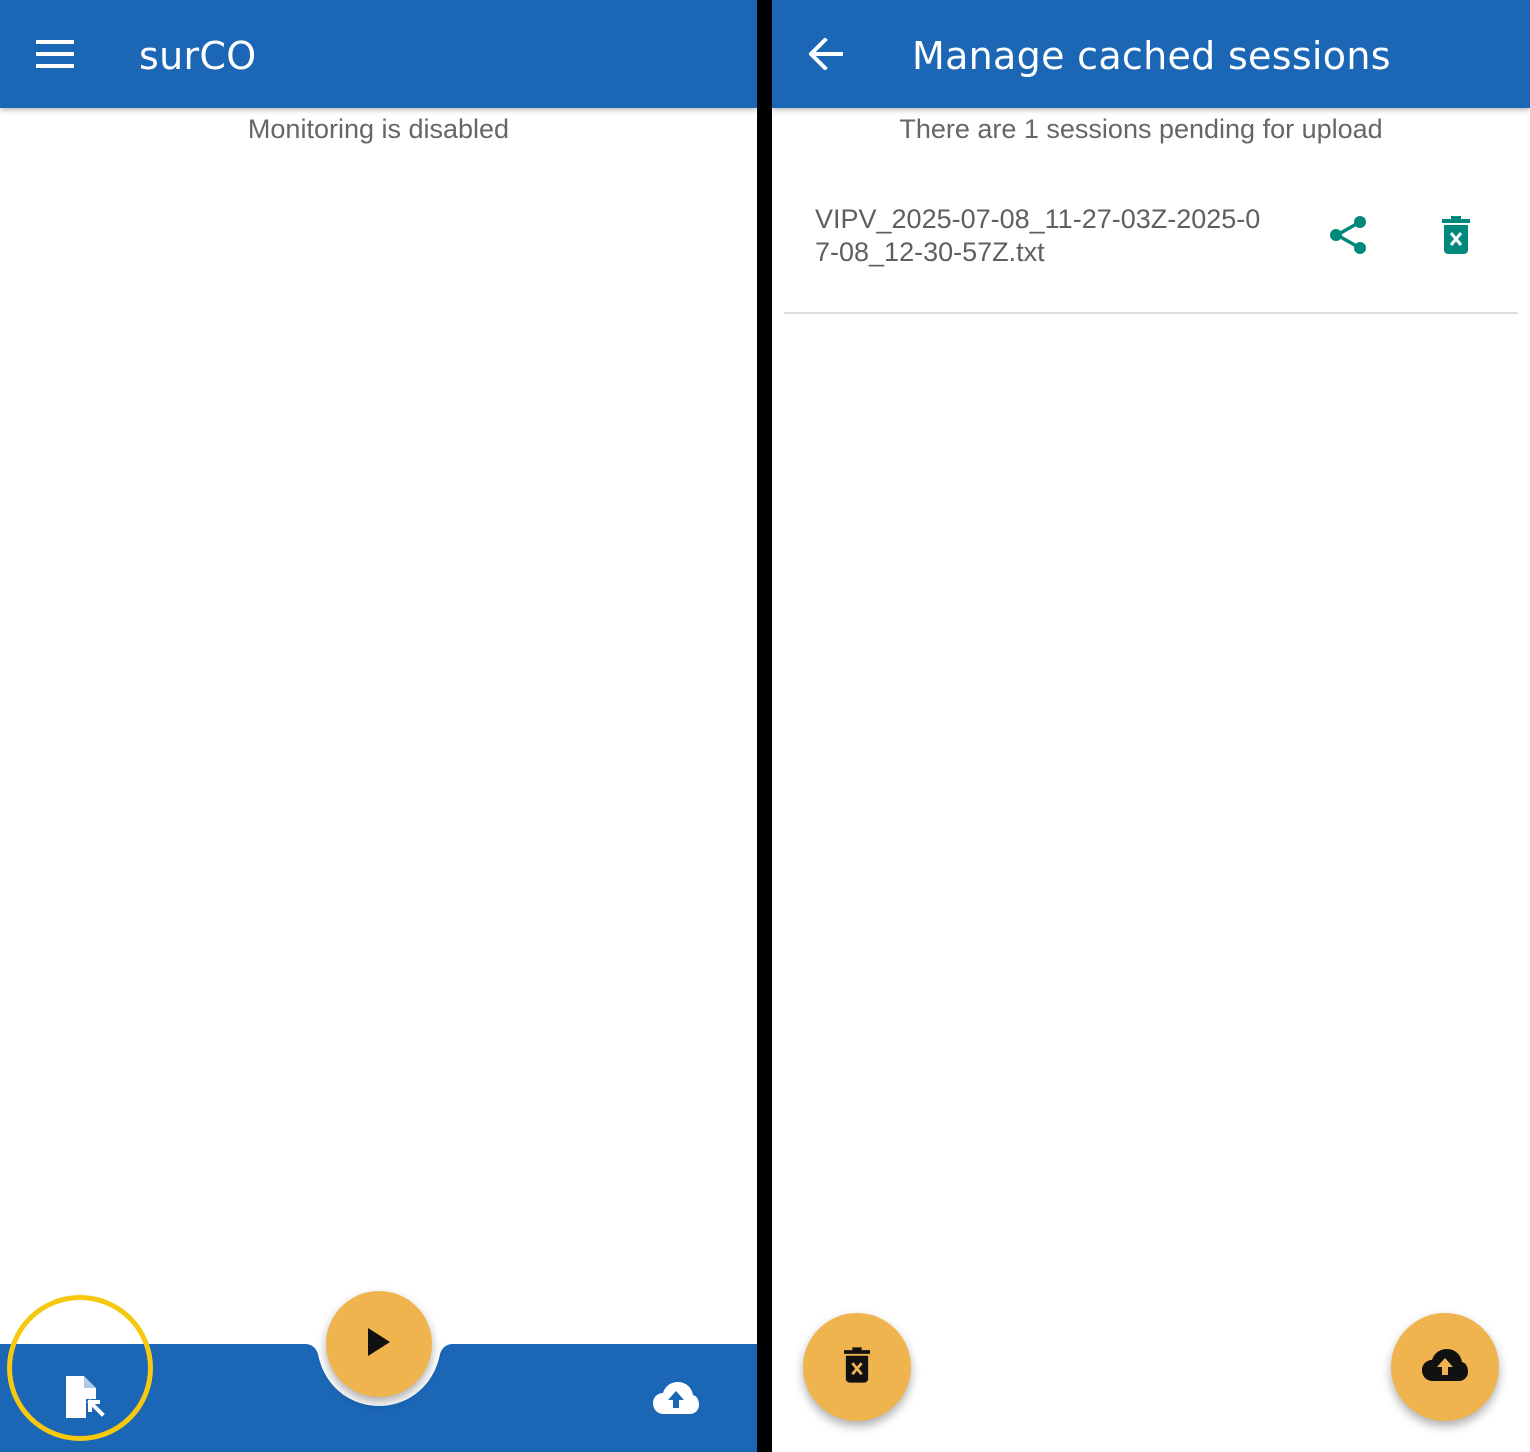 The image size is (1530, 1452). I want to click on share-icon, so click(1348, 235).